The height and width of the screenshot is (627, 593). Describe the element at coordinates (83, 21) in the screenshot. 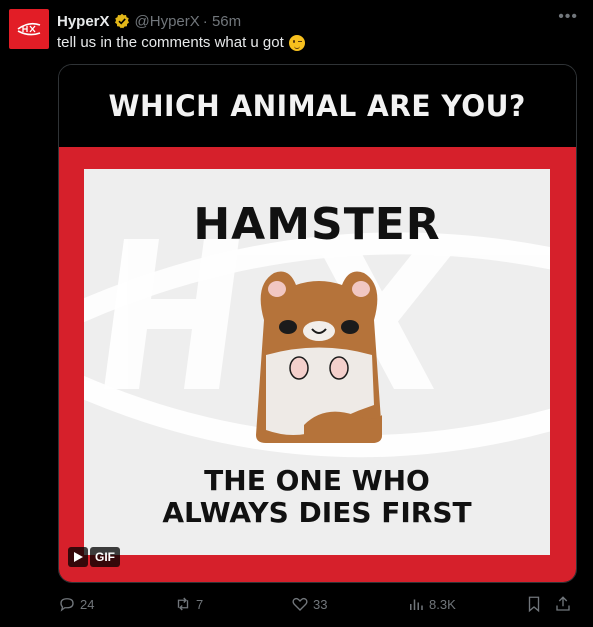

I see `author-name: HyperX` at that location.